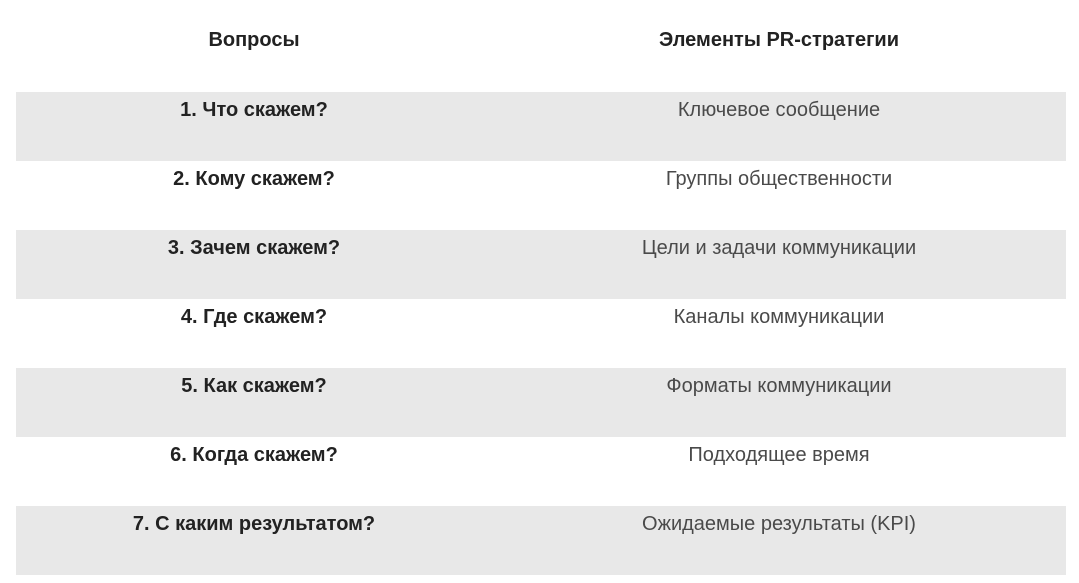 The height and width of the screenshot is (583, 1079). I want to click on question-cell: 3. Зачем скажем?, so click(254, 248).